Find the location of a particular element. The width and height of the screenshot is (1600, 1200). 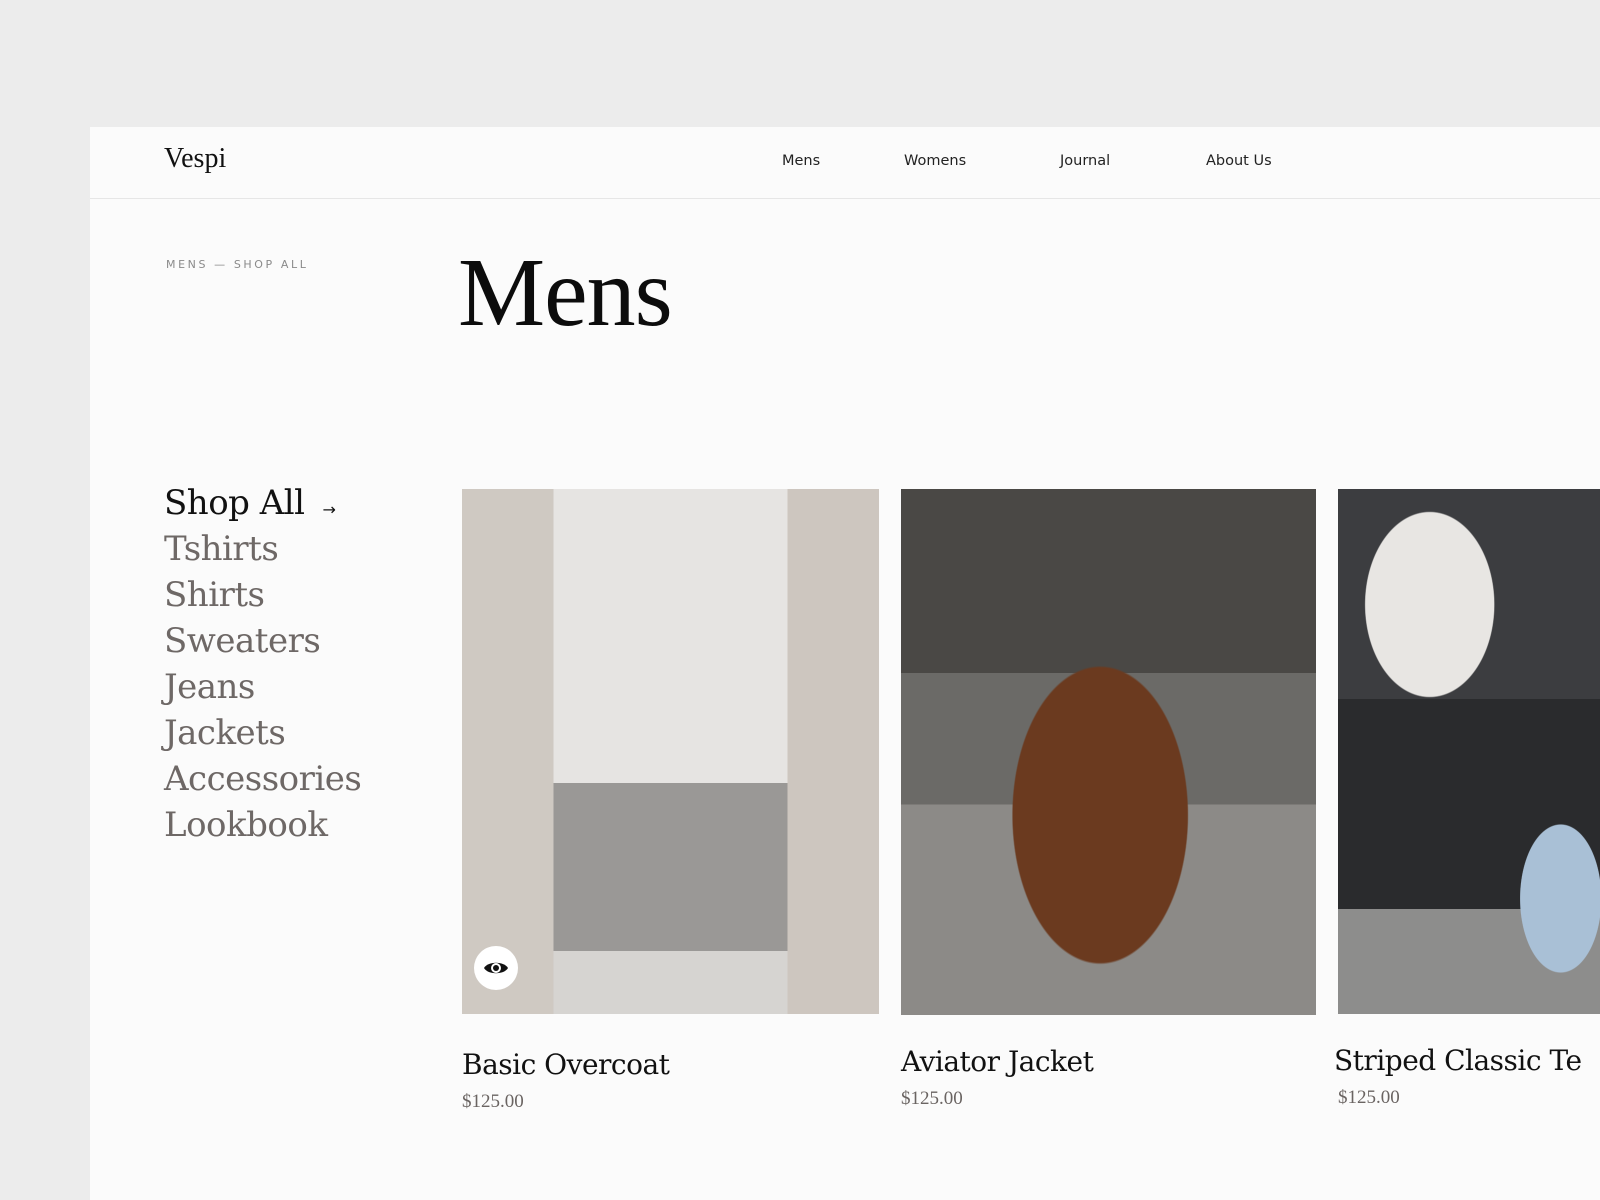

category-item-tshirts: Tshirts is located at coordinates (262, 549).